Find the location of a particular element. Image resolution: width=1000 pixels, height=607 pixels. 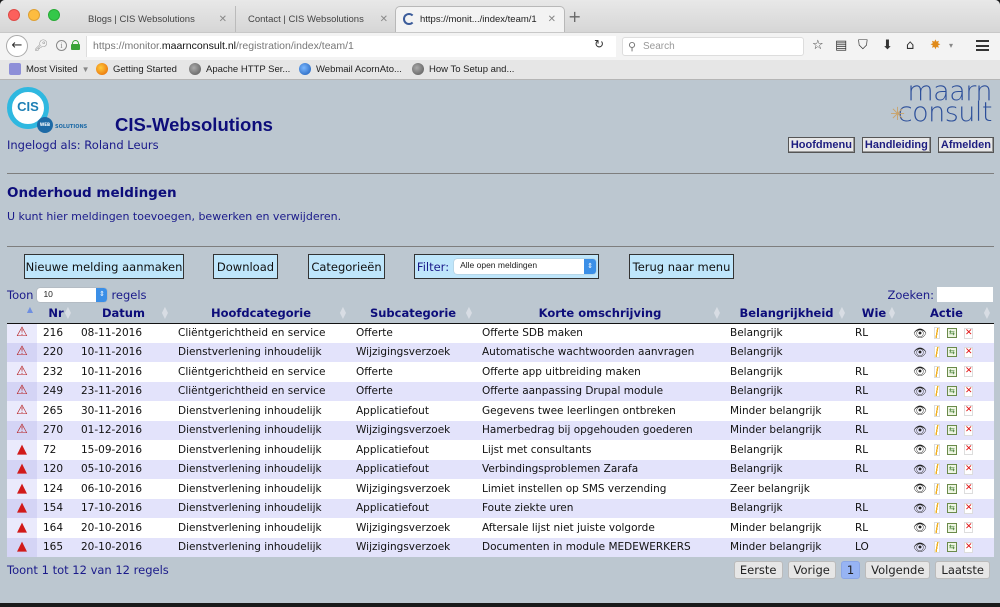

firebug-icon: ✸ is located at coordinates (935, 46).